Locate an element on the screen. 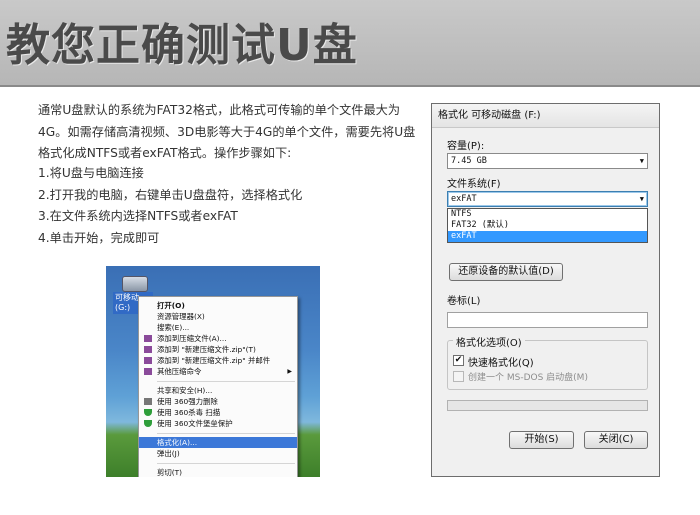 The height and width of the screenshot is (515, 700). banner-divider is located at coordinates (350, 86).